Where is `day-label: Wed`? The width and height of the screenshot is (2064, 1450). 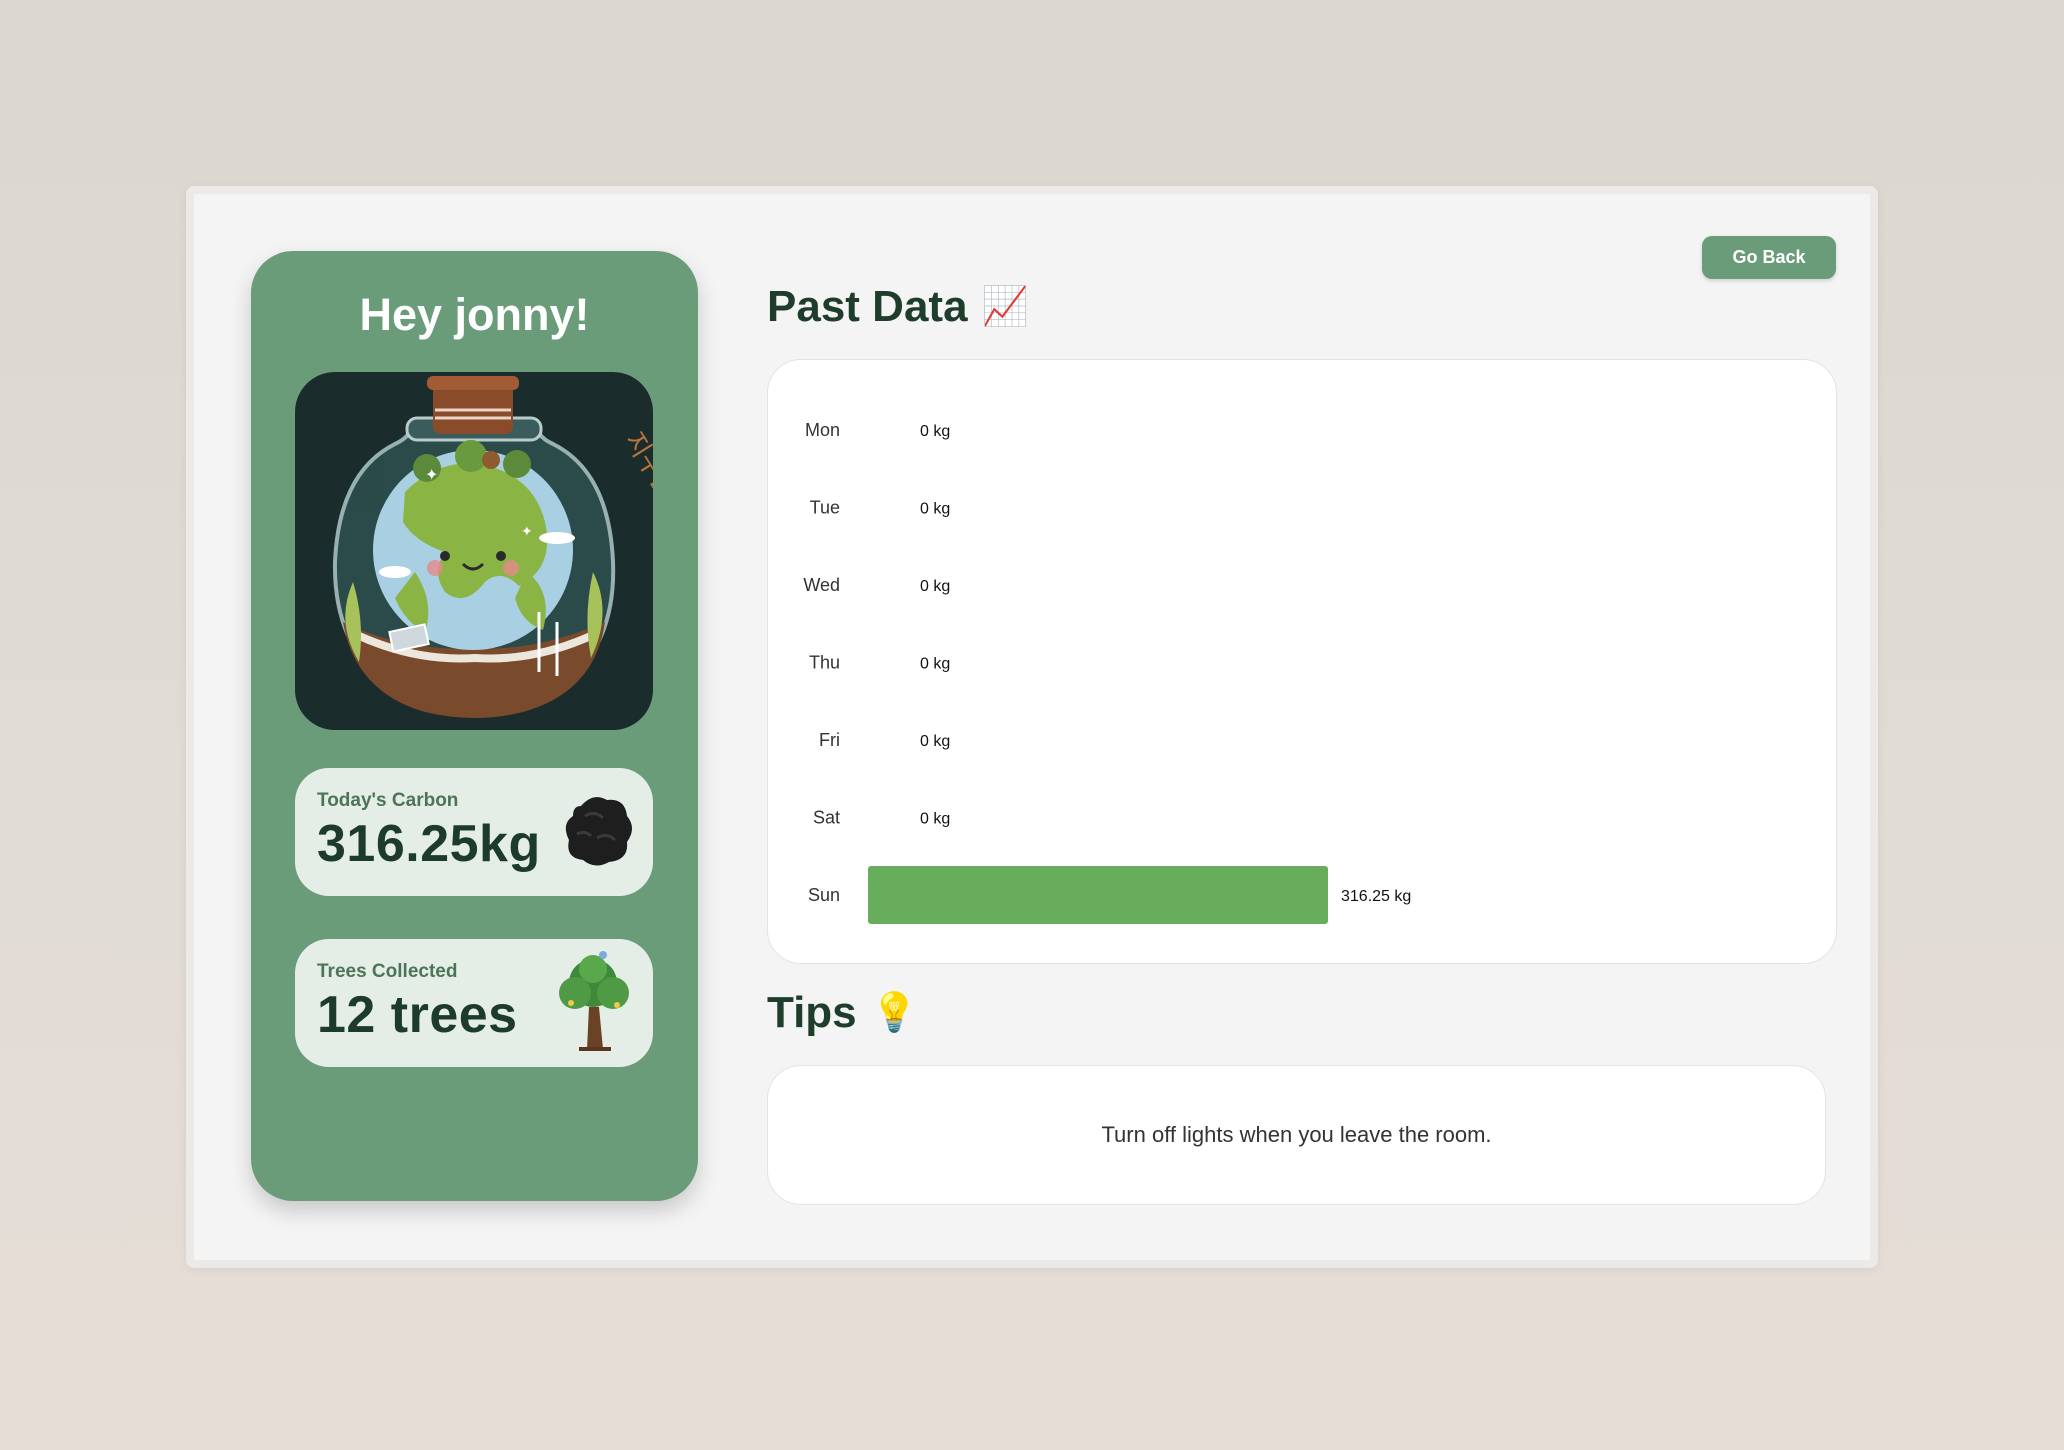
day-label: Wed is located at coordinates (821, 585).